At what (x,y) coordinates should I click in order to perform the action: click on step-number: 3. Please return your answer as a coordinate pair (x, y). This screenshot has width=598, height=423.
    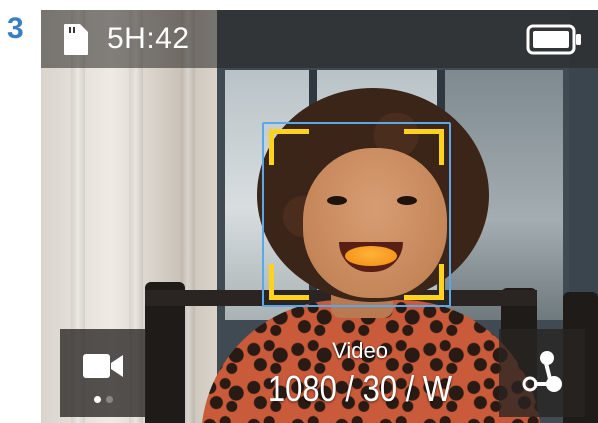
    Looking at the image, I should click on (15, 28).